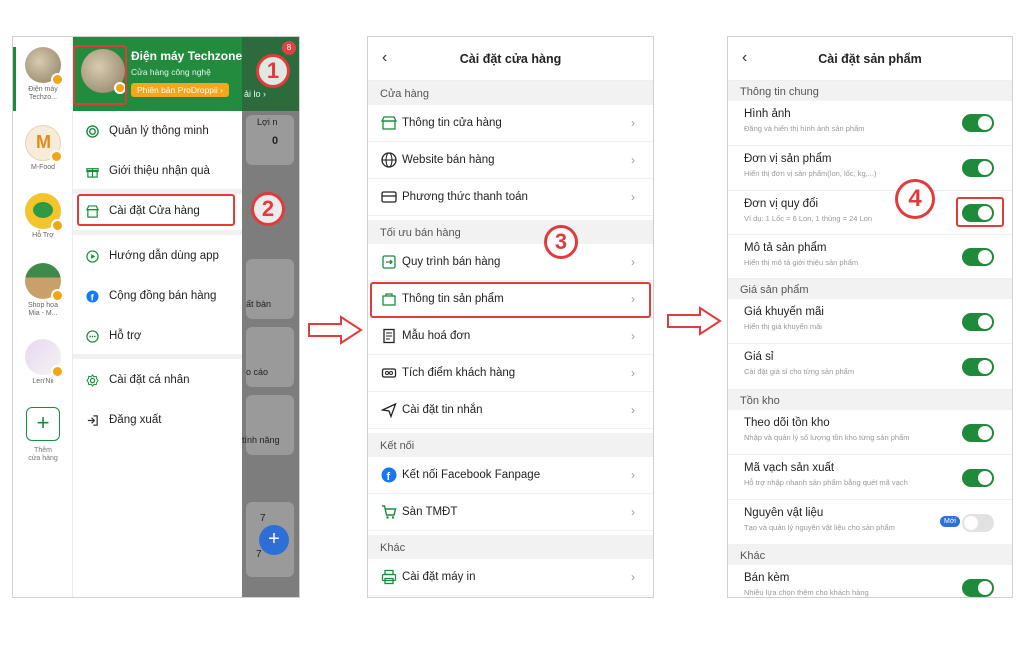 This screenshot has height=647, width=1024. Describe the element at coordinates (978, 322) in the screenshot. I see `toggle-promo-price` at that location.